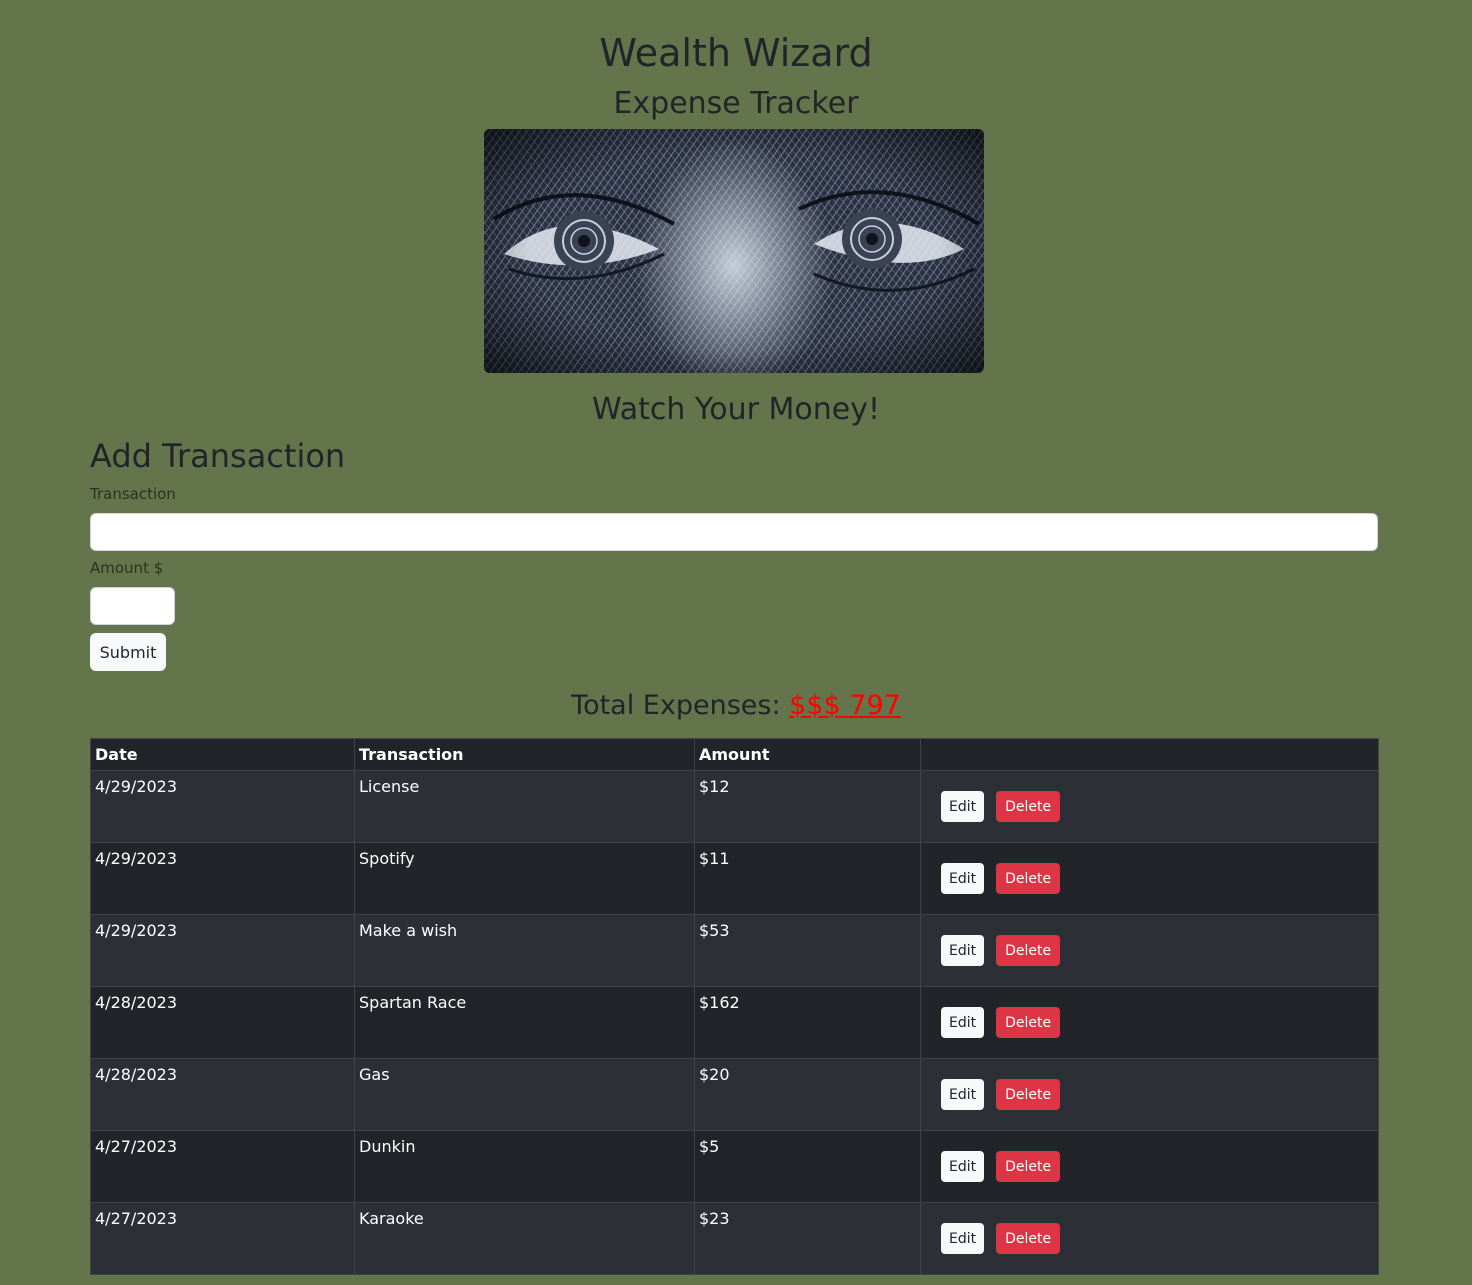 This screenshot has width=1472, height=1285. What do you see at coordinates (734, 251) in the screenshot?
I see `hero-image` at bounding box center [734, 251].